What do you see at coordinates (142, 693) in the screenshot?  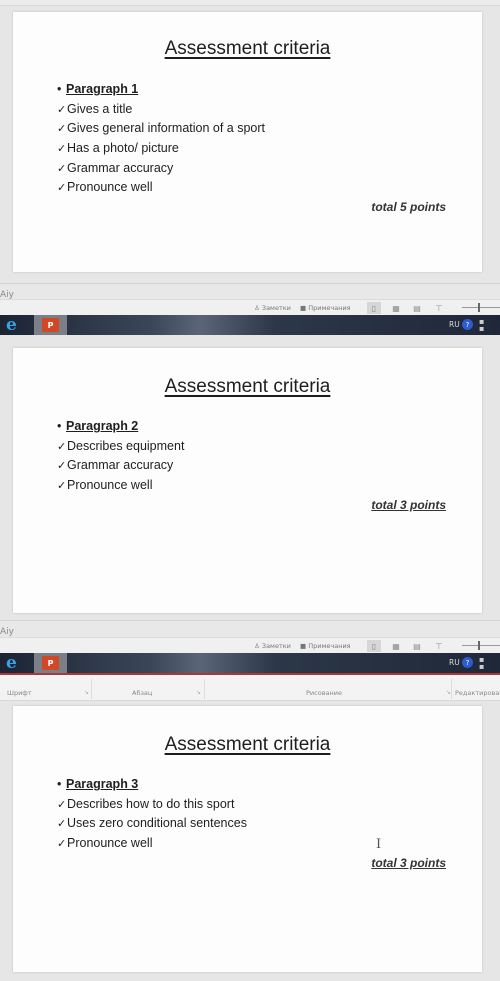 I see `ribbon-group-paragraph: Абзац` at bounding box center [142, 693].